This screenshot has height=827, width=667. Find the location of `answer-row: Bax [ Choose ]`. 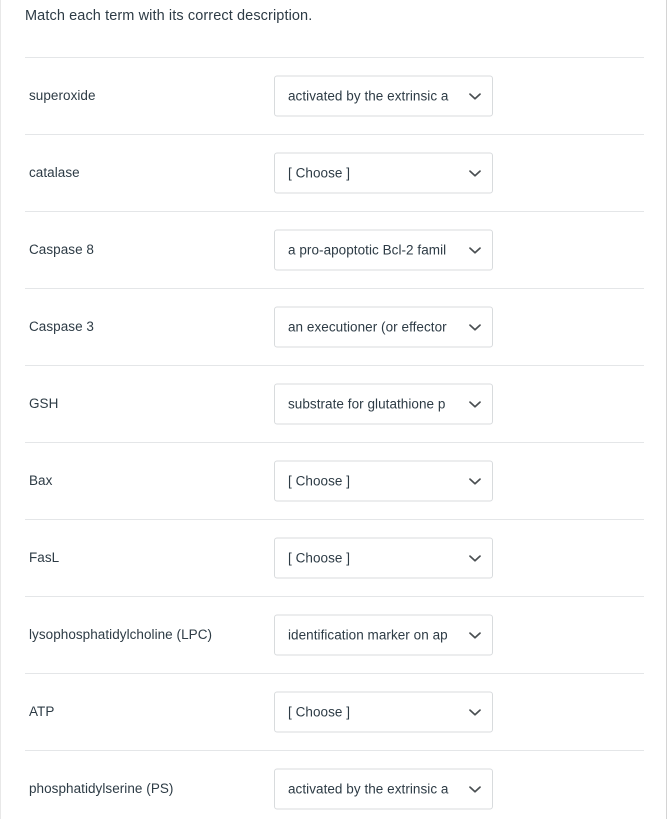

answer-row: Bax [ Choose ] is located at coordinates (334, 480).